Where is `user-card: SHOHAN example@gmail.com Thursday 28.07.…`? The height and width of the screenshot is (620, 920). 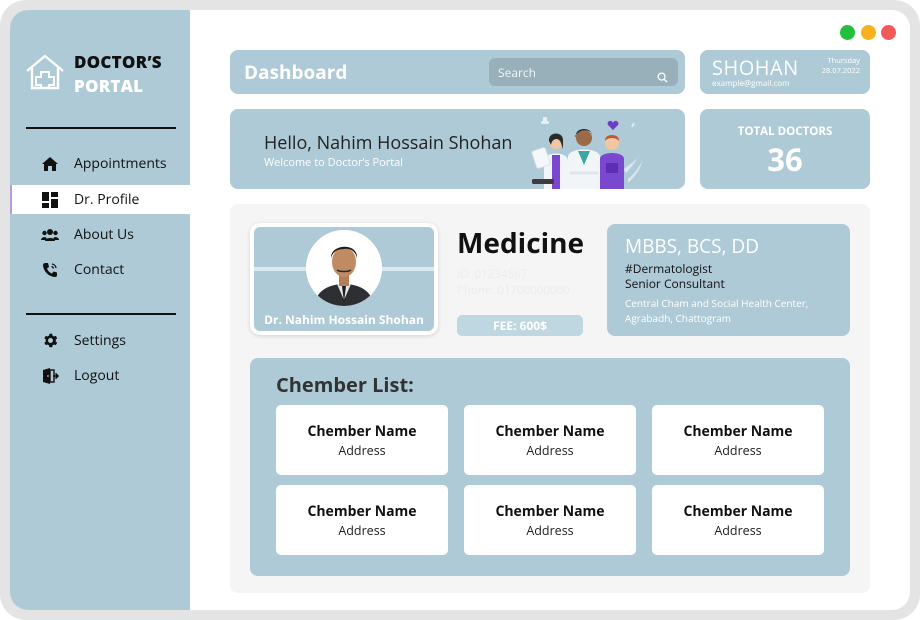 user-card: SHOHAN example@gmail.com Thursday 28.07.… is located at coordinates (785, 72).